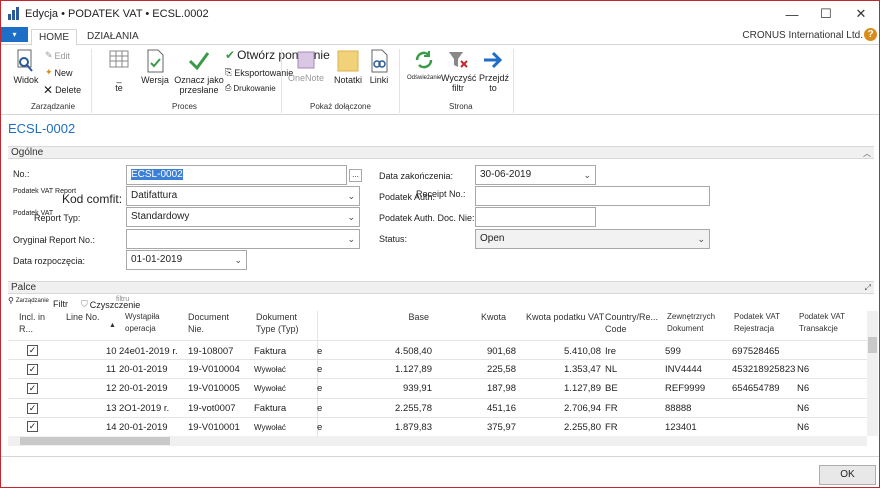 The image size is (880, 488). What do you see at coordinates (270, 388) in the screenshot?
I see `cell-document-type: Wywołać` at bounding box center [270, 388].